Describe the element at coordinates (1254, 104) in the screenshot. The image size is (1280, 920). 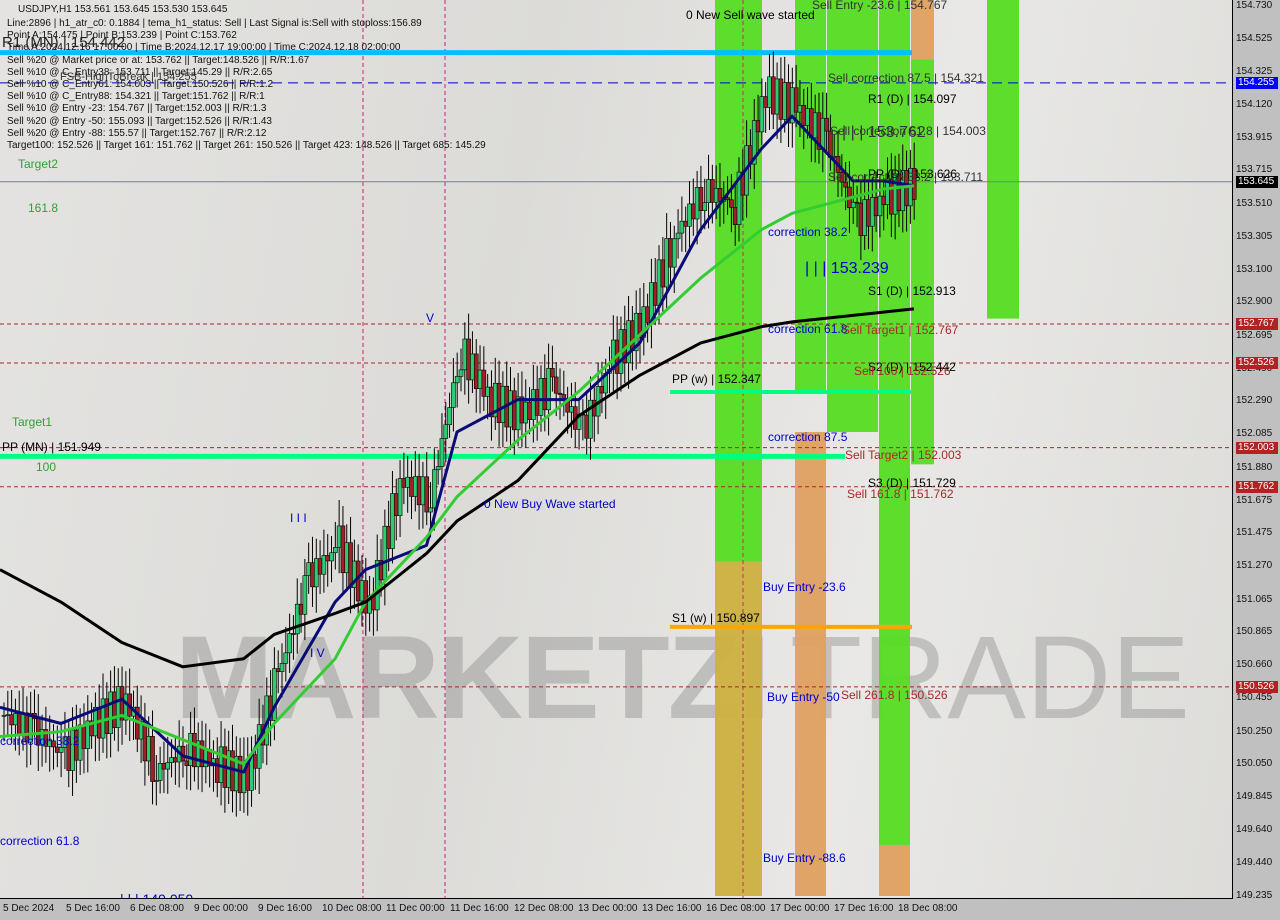
I see `y-tick-label: 154.120` at that location.